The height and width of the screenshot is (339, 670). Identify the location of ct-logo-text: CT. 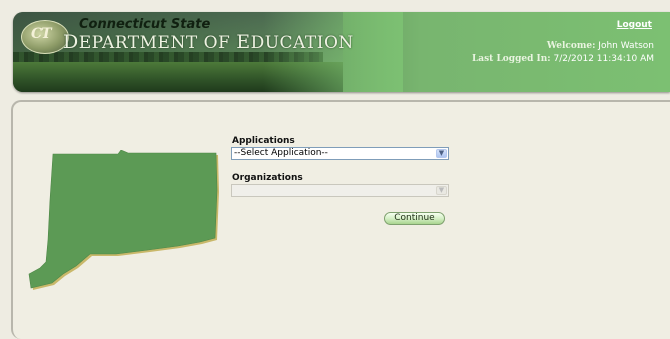
(41, 34).